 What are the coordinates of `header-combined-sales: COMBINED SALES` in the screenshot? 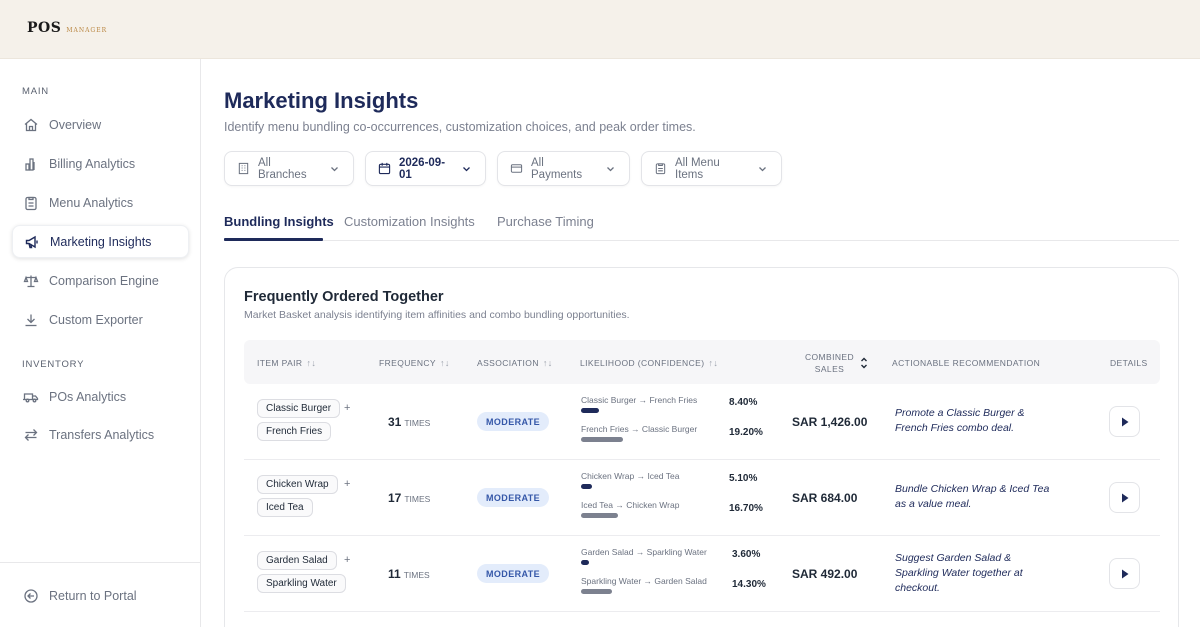 It's located at (836, 363).